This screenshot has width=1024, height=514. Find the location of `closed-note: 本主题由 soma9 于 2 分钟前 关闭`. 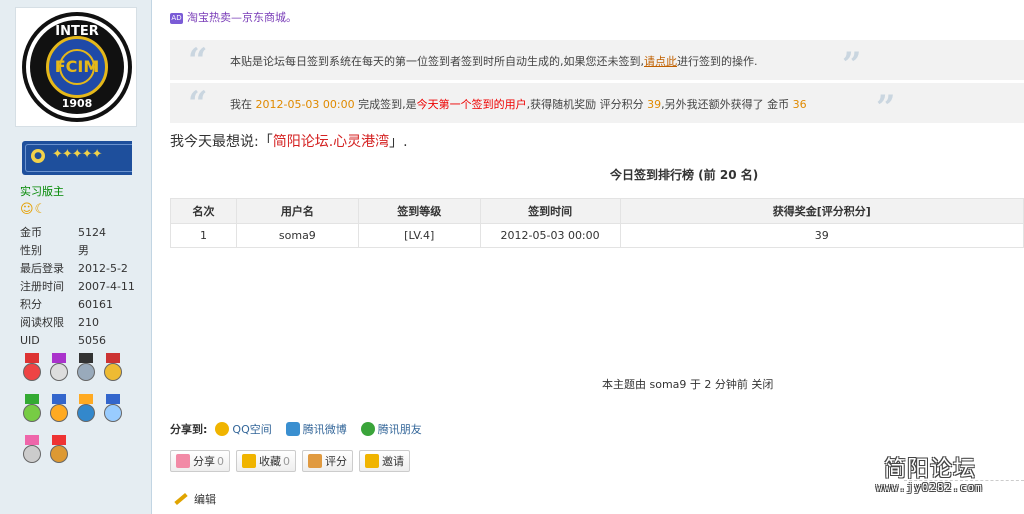

closed-note: 本主题由 soma9 于 2 分钟前 关闭 is located at coordinates (688, 384).